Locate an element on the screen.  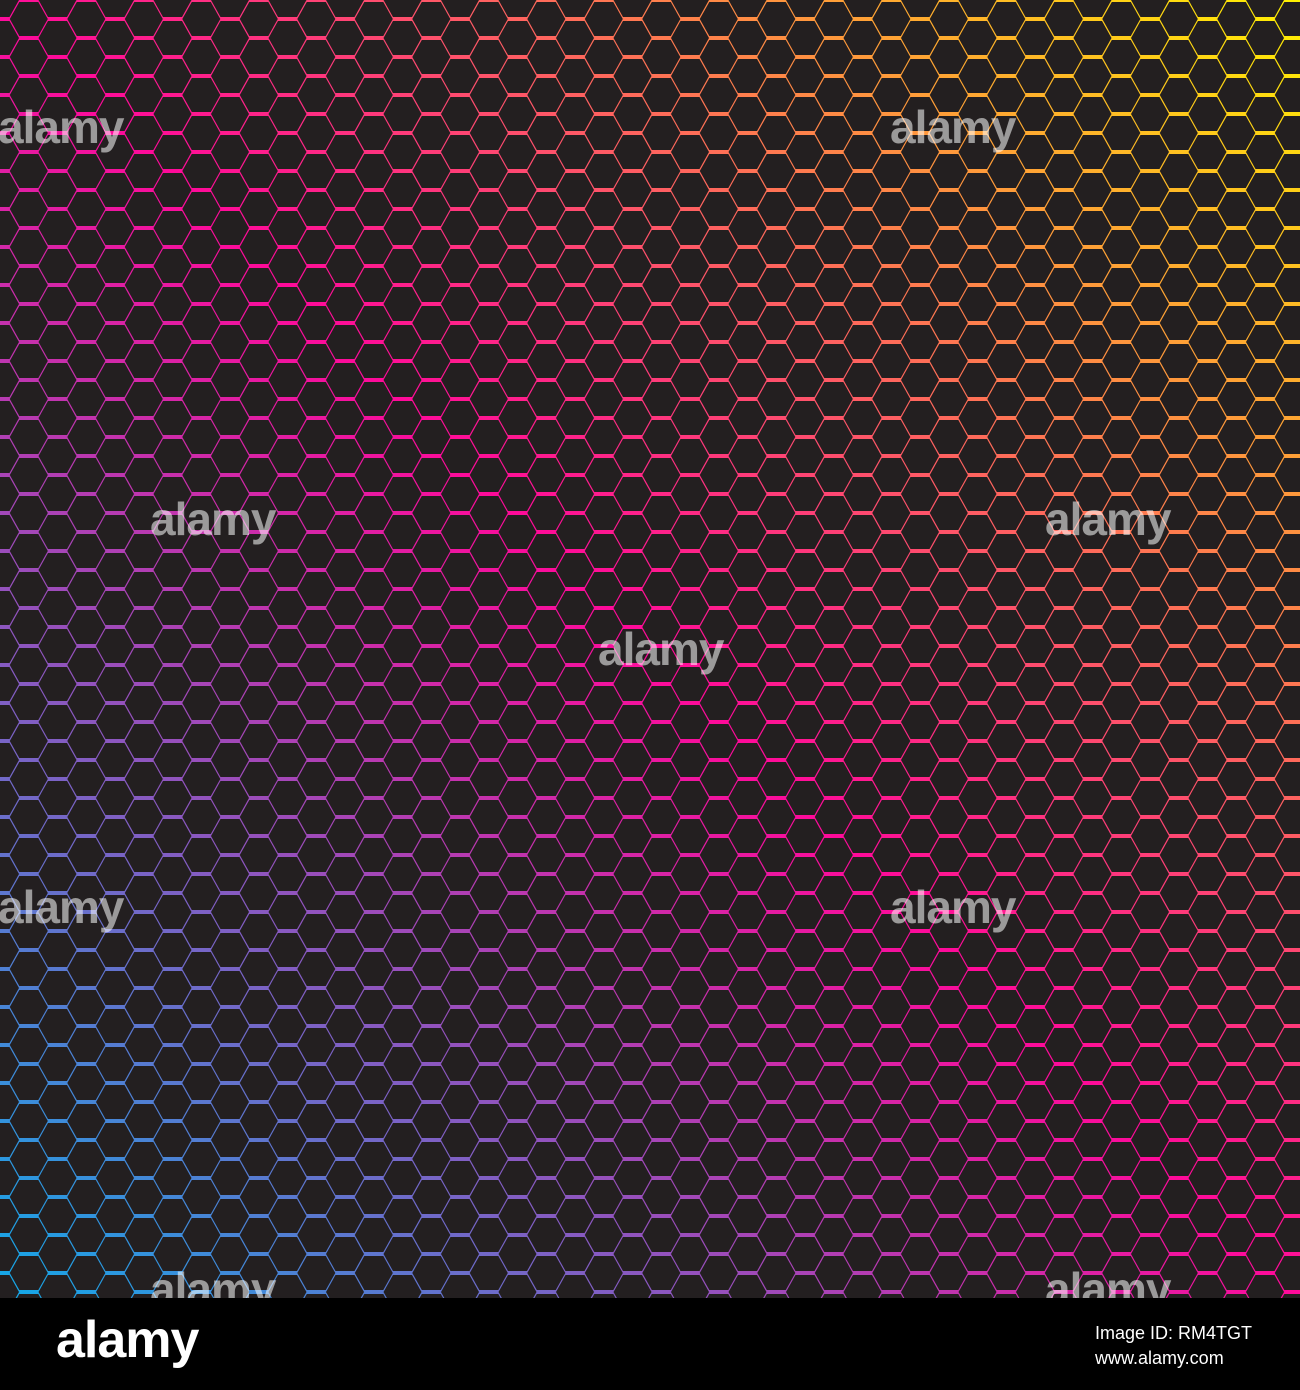
image-id-label: Image ID: RM4TGT is located at coordinates (1174, 1333).